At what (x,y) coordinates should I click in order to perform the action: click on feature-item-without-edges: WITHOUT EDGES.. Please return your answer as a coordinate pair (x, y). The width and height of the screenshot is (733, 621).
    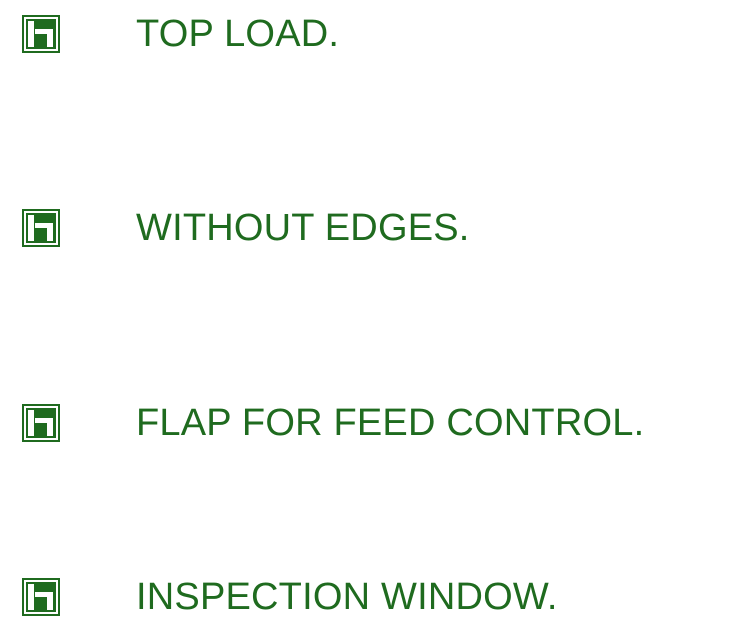
    Looking at the image, I should click on (246, 228).